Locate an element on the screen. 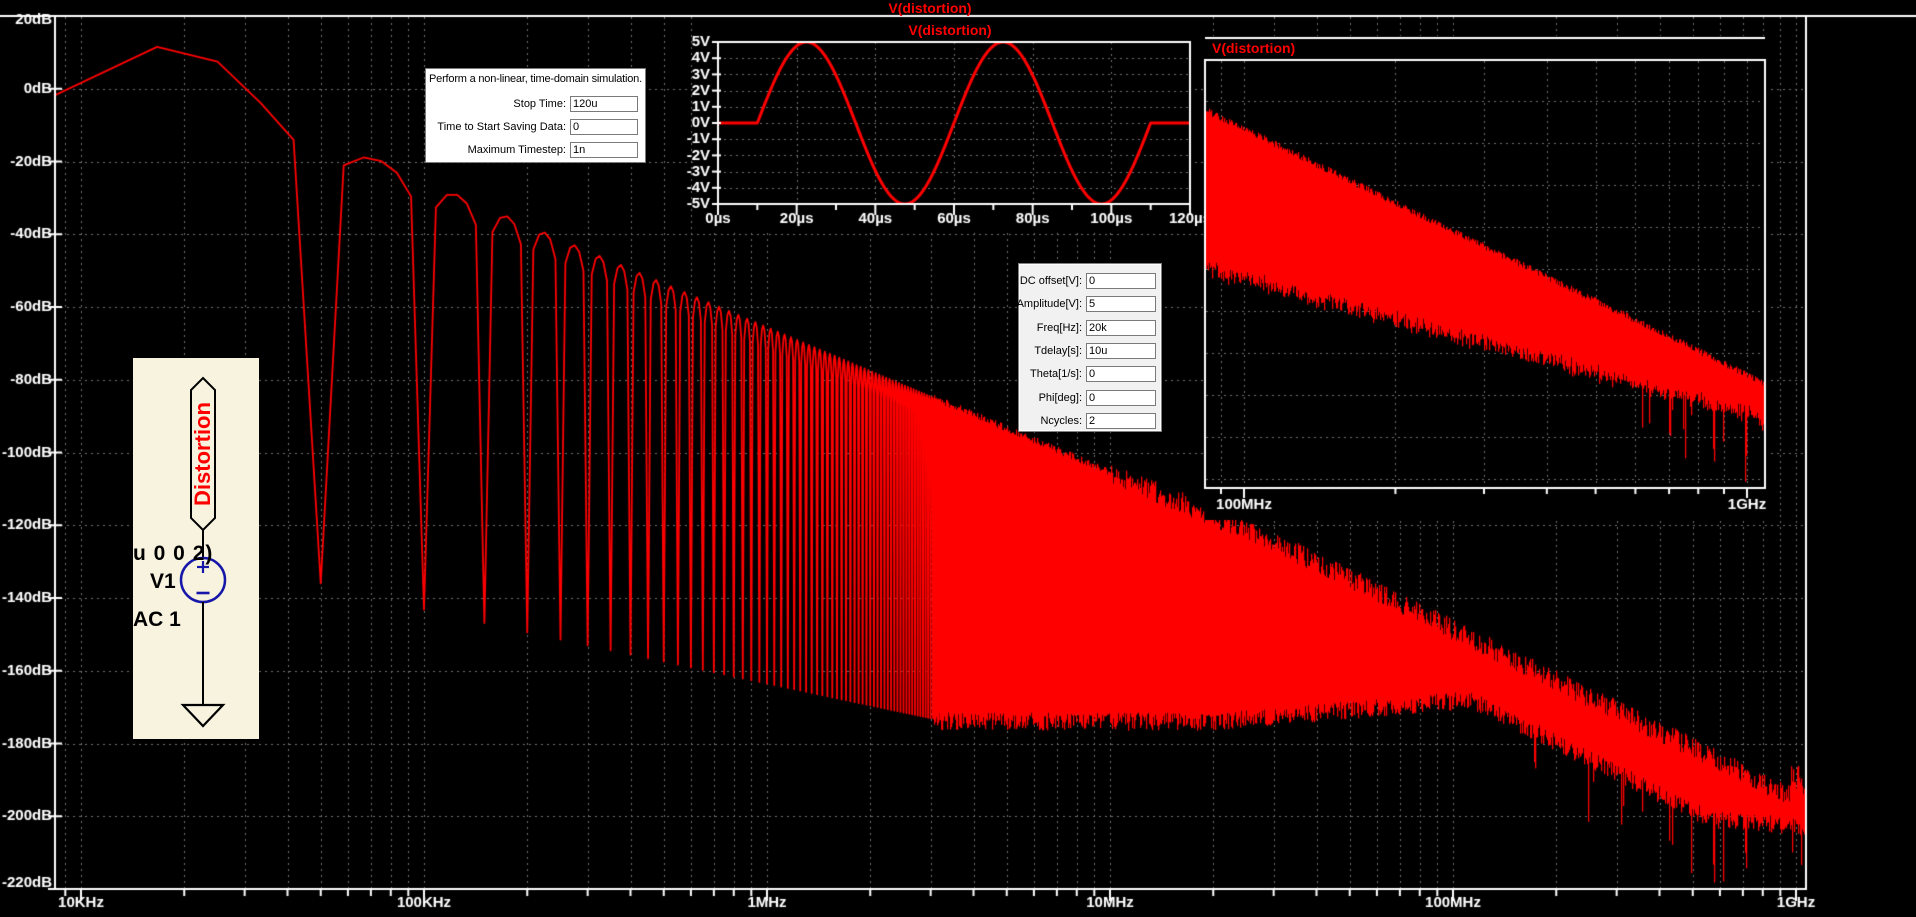 This screenshot has height=917, width=1916. theta-input is located at coordinates (1121, 373).